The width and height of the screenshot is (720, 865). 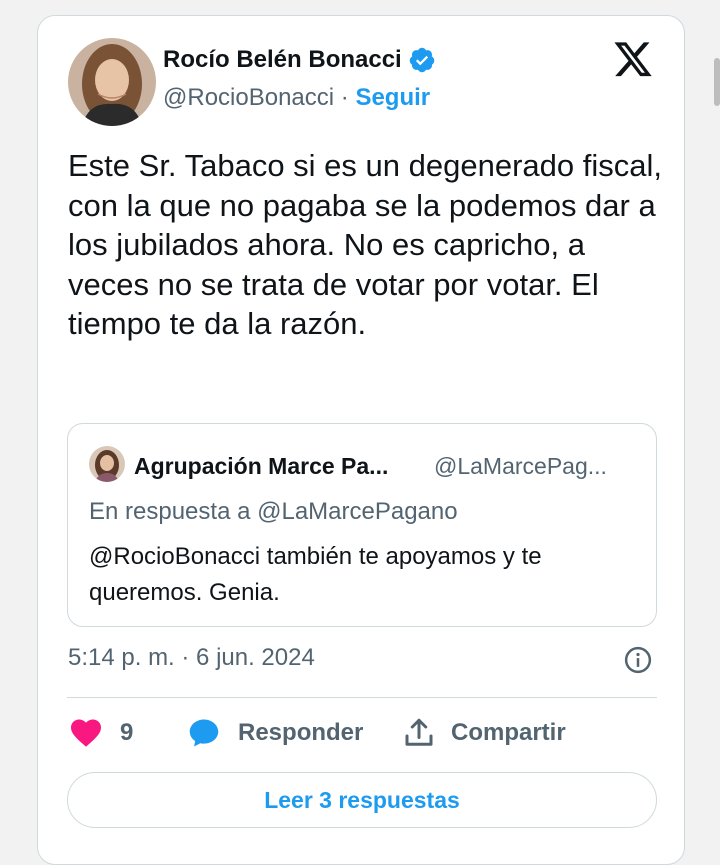 I want to click on x-logo-icon, so click(x=633, y=61).